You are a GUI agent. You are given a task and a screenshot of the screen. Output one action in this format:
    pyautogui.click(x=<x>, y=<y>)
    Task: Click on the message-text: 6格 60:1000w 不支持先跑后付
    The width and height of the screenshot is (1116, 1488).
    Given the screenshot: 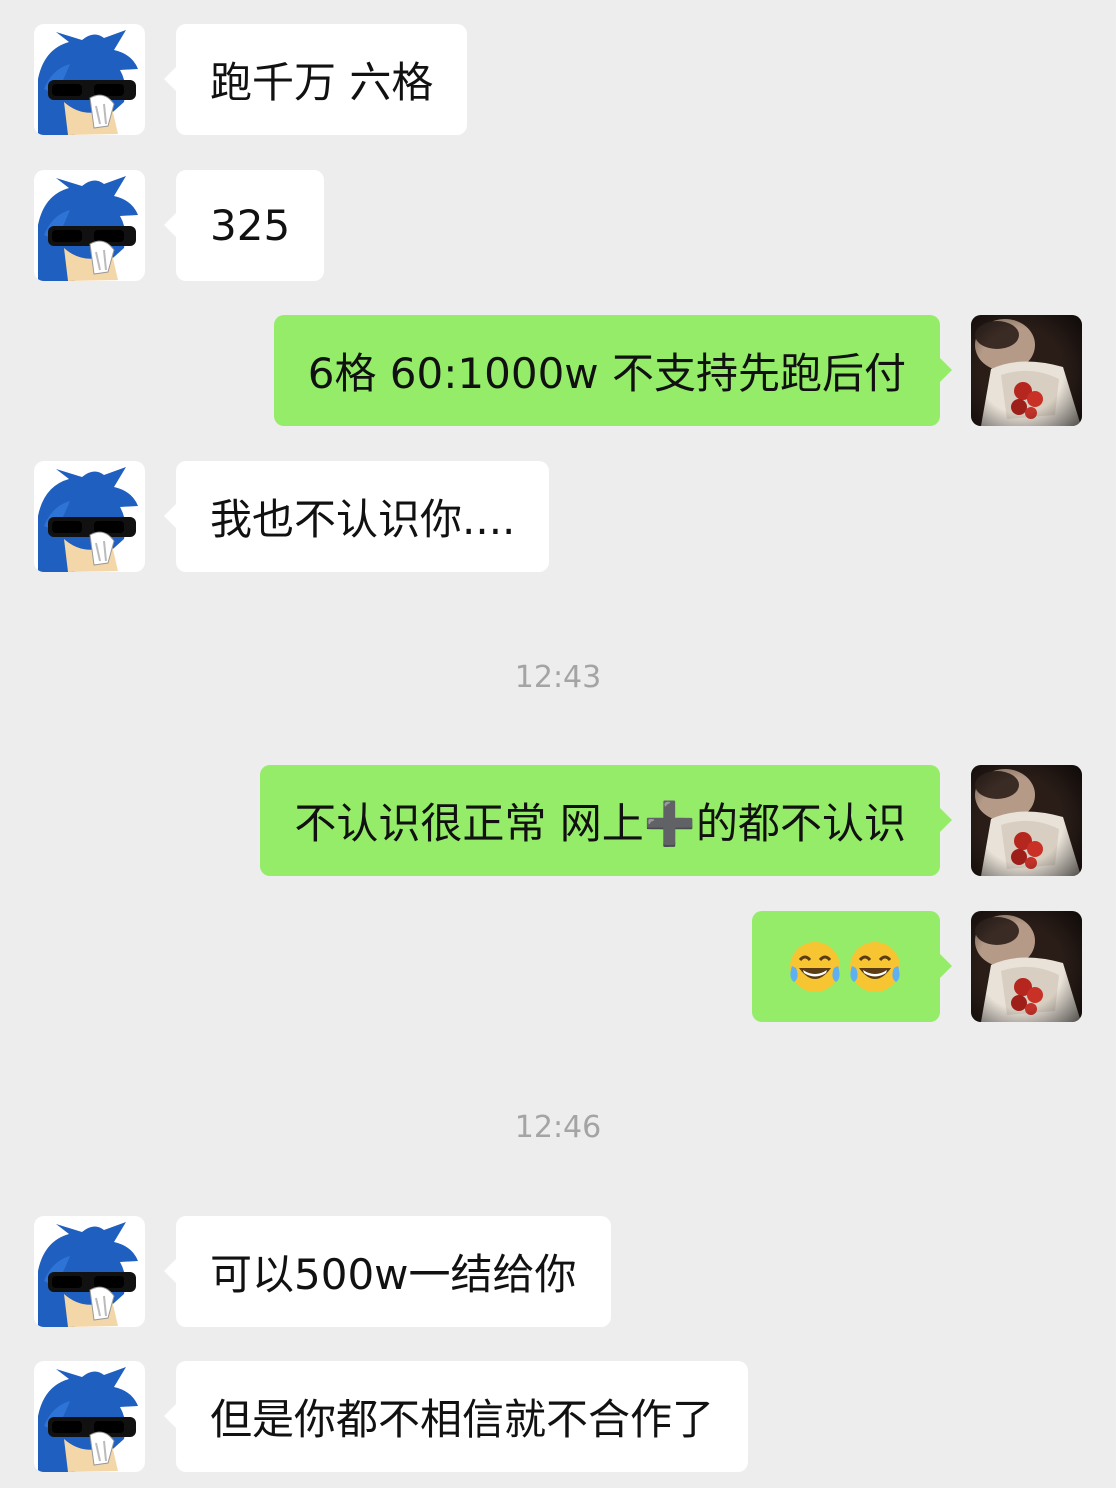 What is the action you would take?
    pyautogui.click(x=606, y=373)
    